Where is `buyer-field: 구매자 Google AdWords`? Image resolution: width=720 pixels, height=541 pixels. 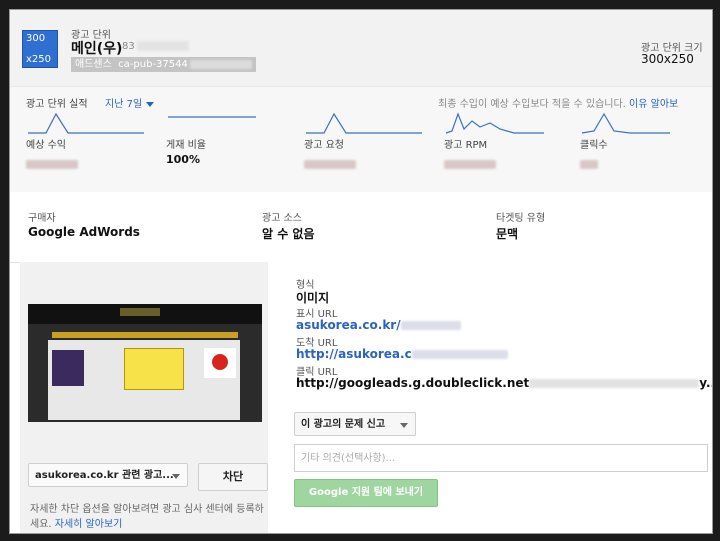 buyer-field: 구매자 Google AdWords is located at coordinates (84, 224).